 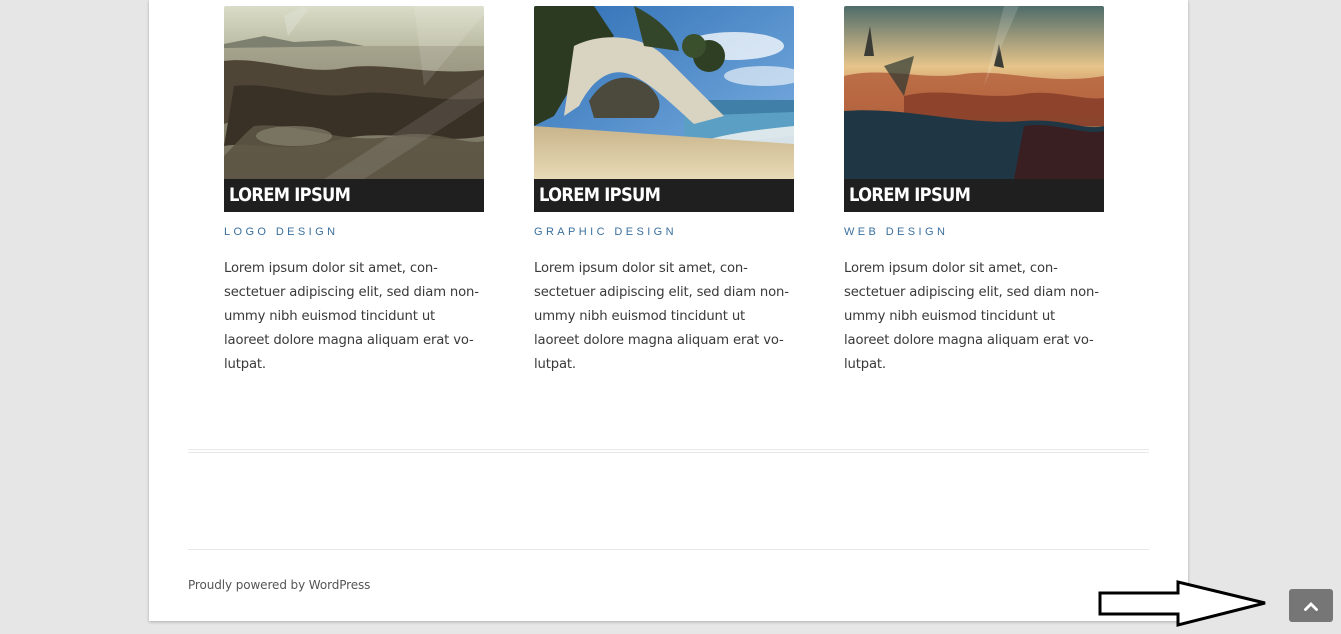 I want to click on beach-arch-image, so click(x=664, y=92).